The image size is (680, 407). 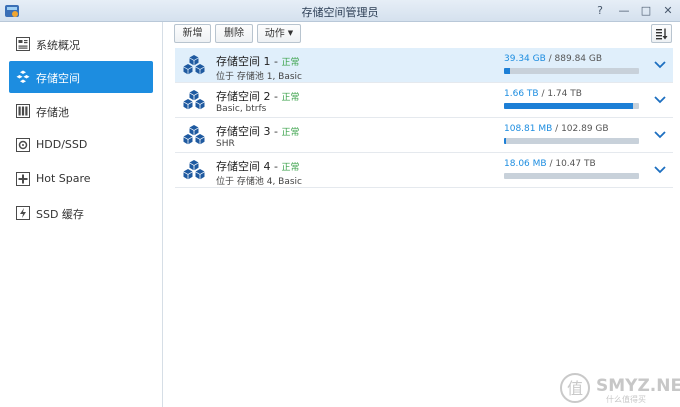 I want to click on usage-text: 39.34 GB / 889.84 GB, so click(x=553, y=59).